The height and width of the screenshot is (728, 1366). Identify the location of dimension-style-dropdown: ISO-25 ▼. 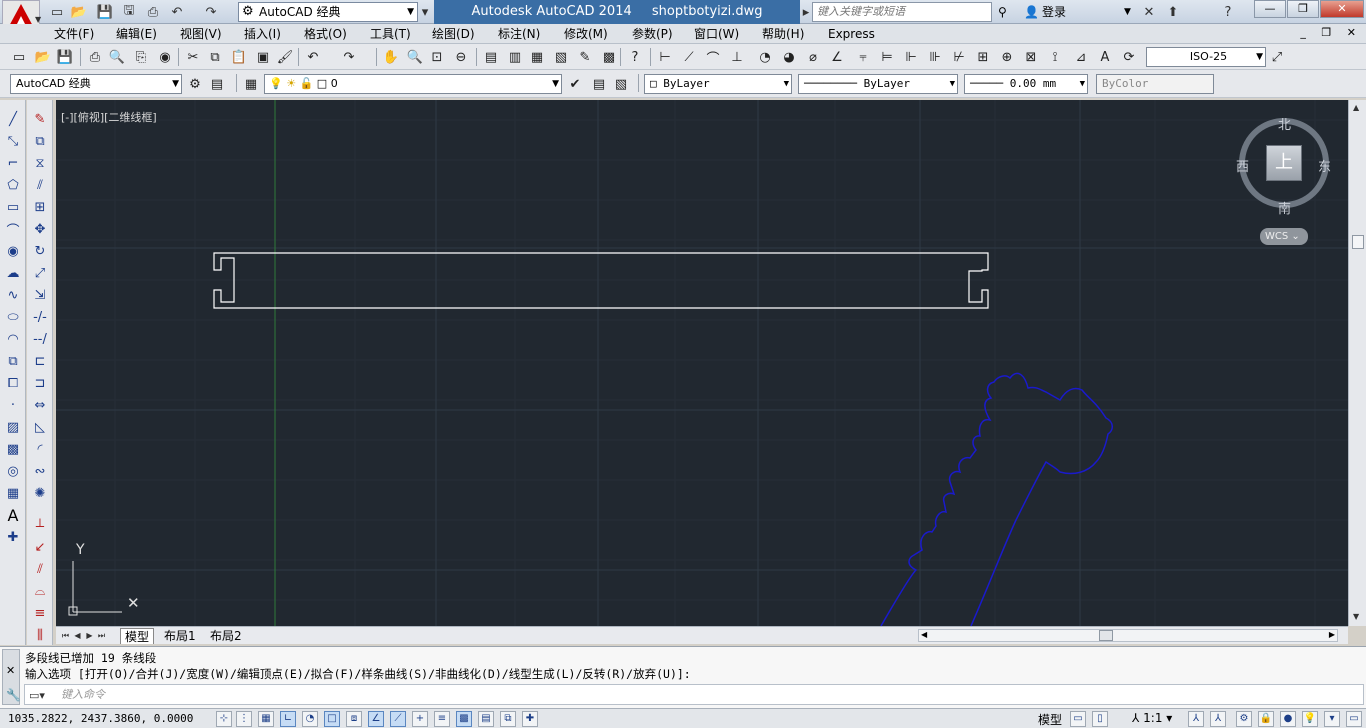
(1206, 57).